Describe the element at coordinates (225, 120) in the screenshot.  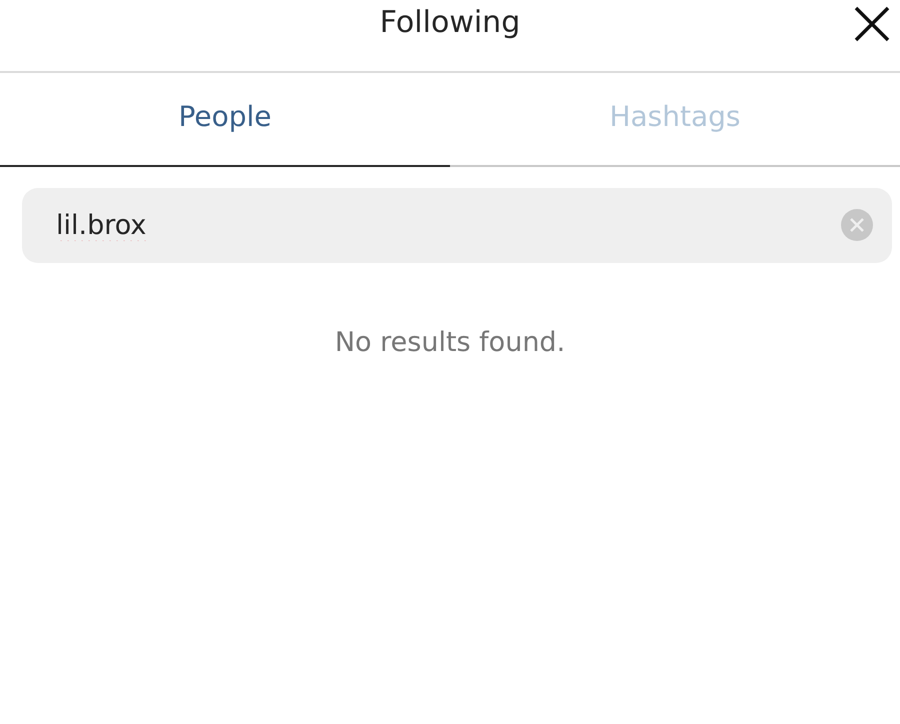
I see `tab: People` at that location.